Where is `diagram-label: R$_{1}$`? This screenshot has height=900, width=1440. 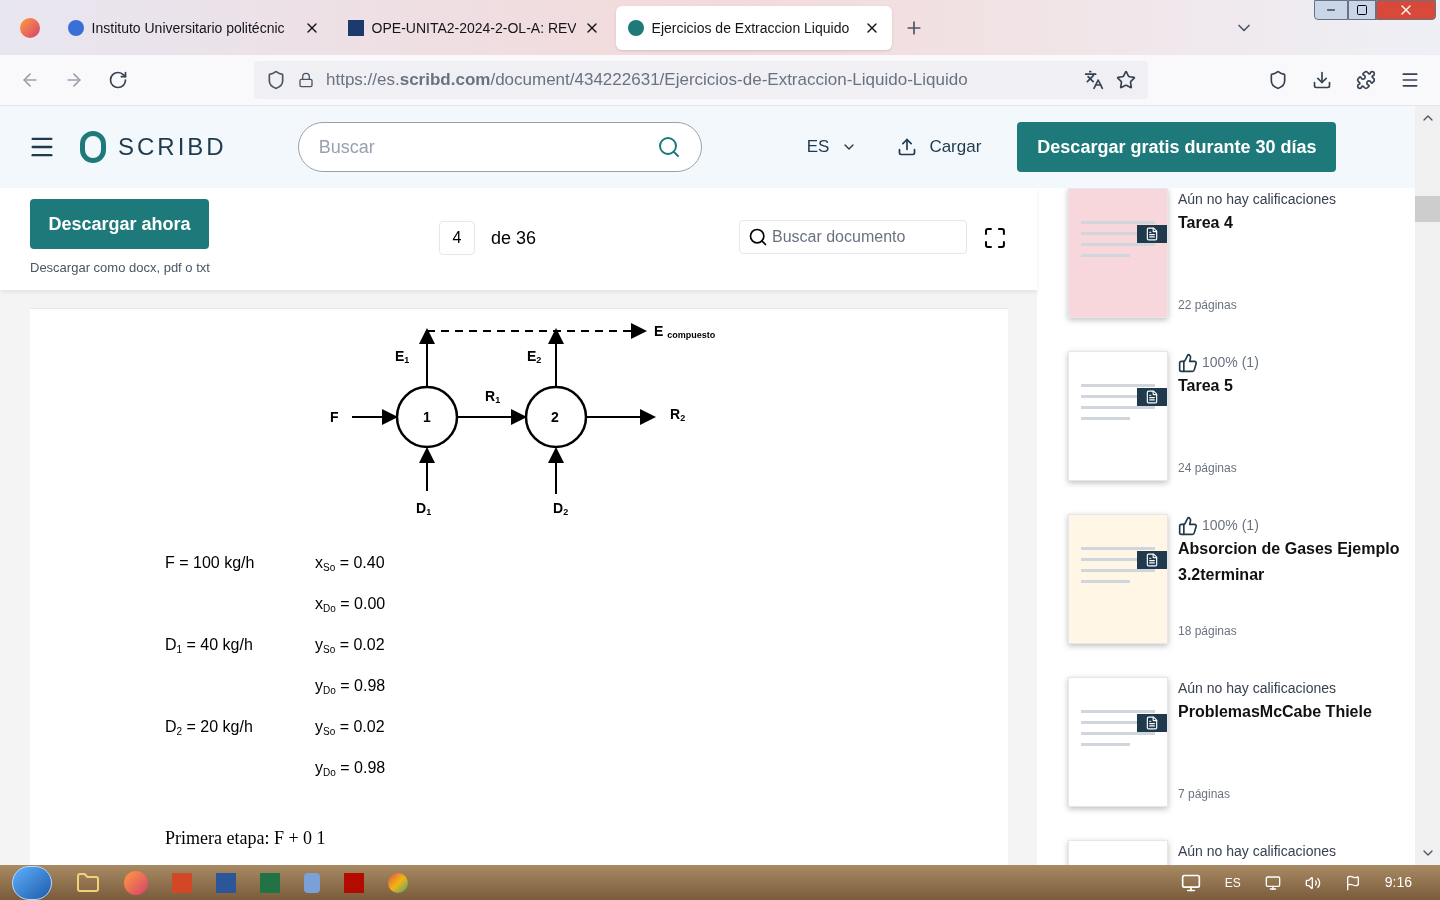
diagram-label: R$_{1}$ is located at coordinates (493, 396).